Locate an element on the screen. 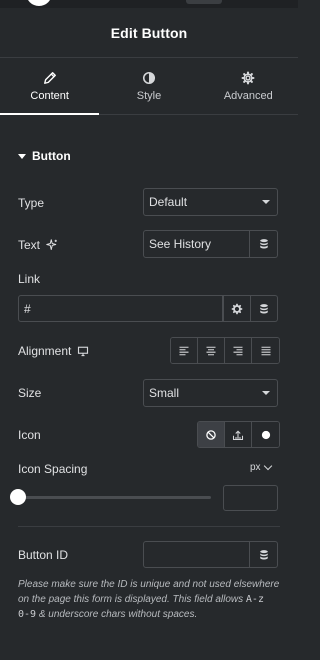  size-select: Small is located at coordinates (210, 393).